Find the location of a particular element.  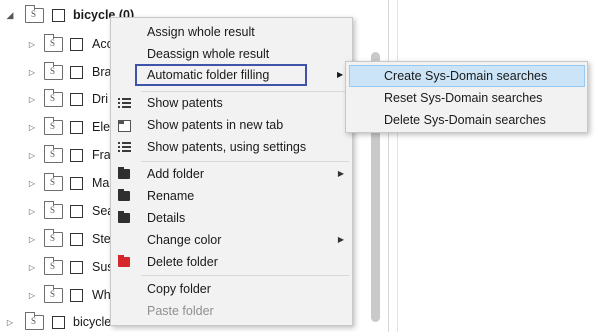

vertical-scrollbar is located at coordinates (375, 166).